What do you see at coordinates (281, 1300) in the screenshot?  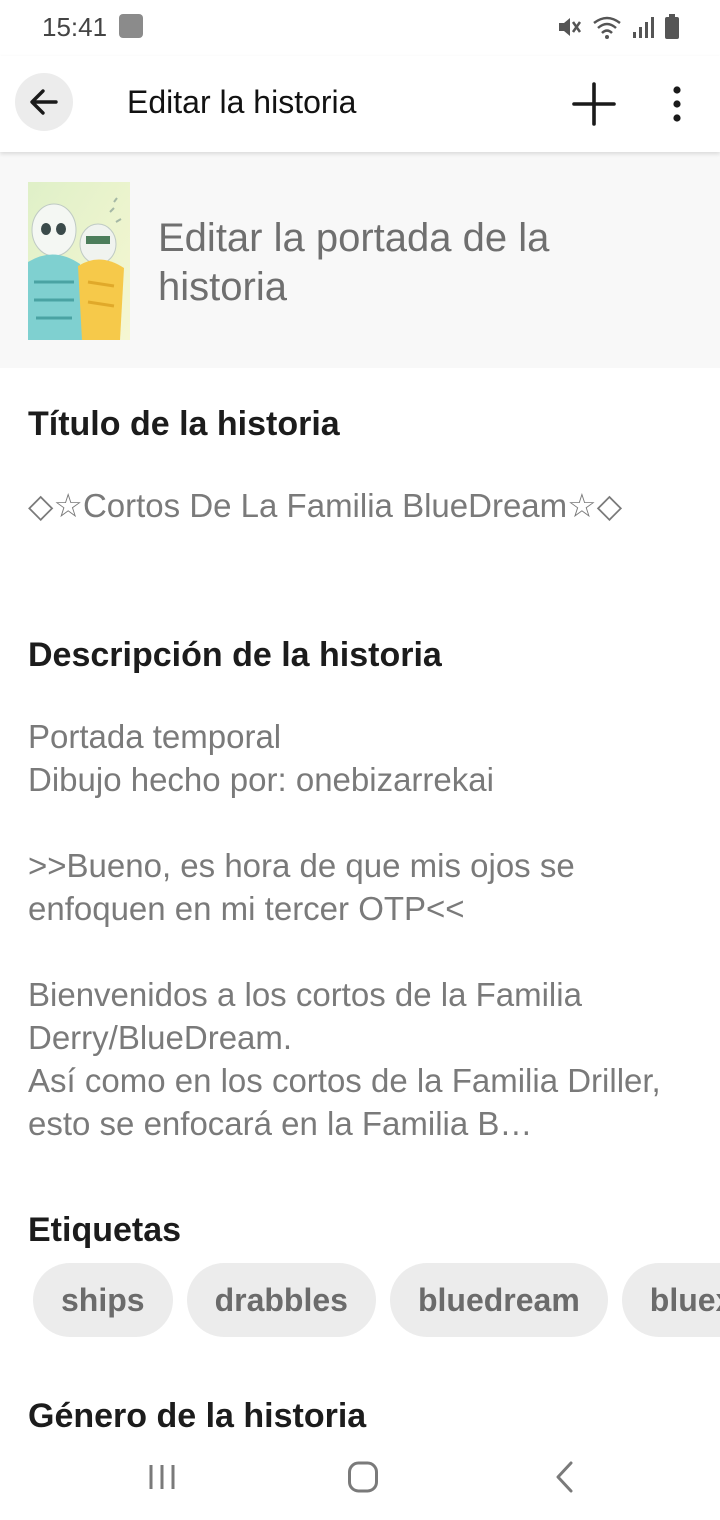 I see `tag-chip: drabbles` at bounding box center [281, 1300].